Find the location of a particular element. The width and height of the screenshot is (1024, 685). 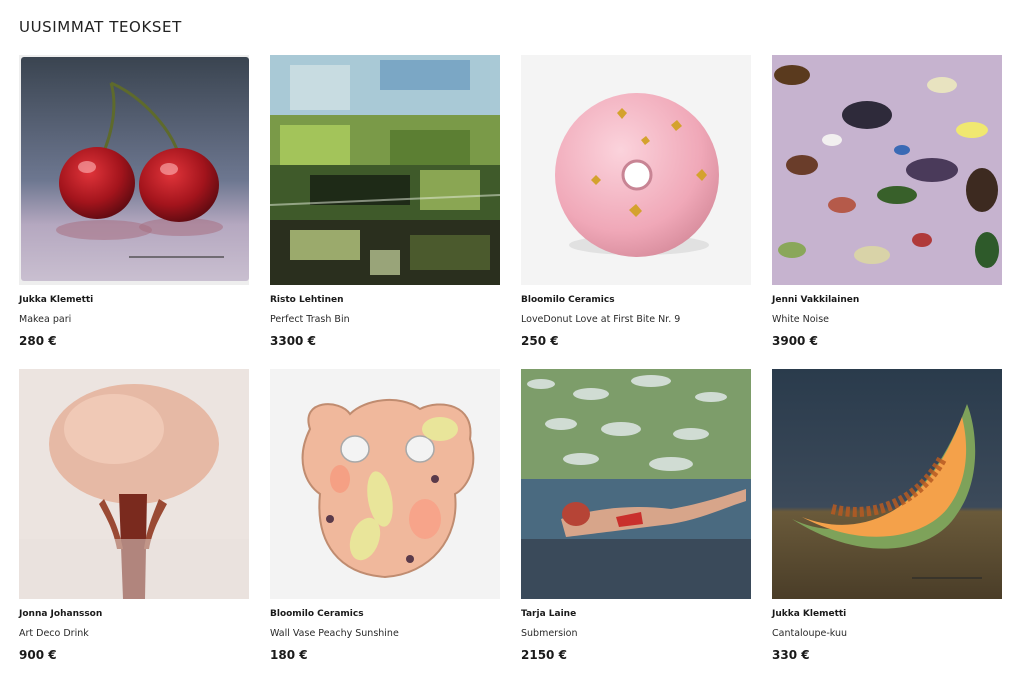

abstract-lilac-painting-icon is located at coordinates (887, 170).